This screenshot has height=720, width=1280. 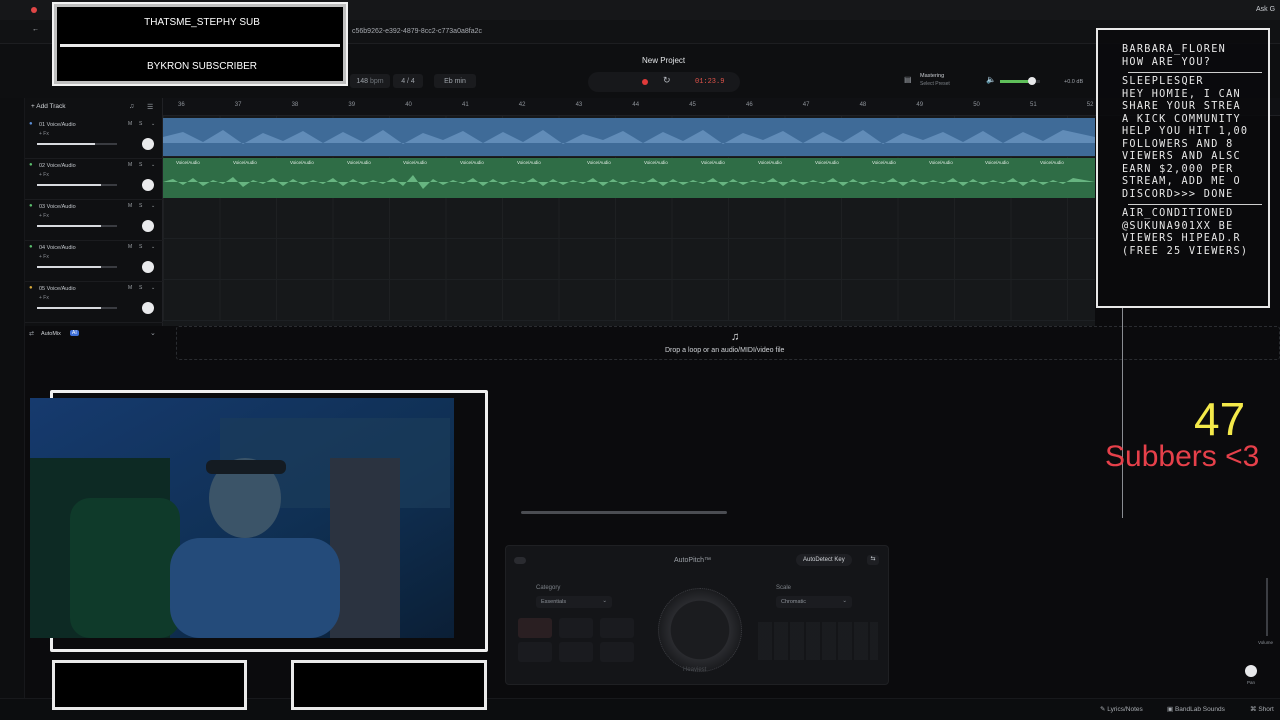 I want to click on track-name: 05 Voice/Audio, so click(x=57, y=289).